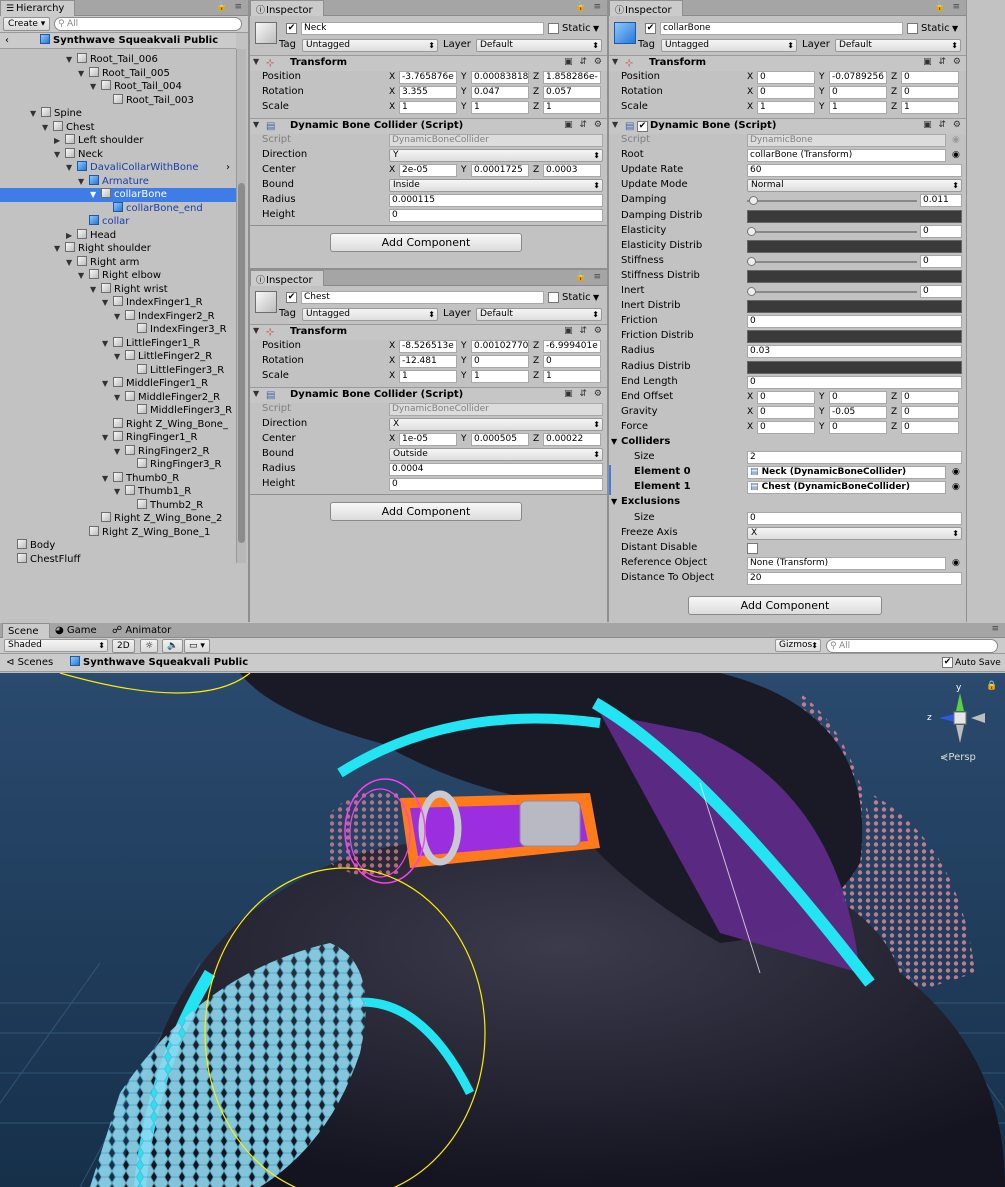 This screenshot has width=1005, height=1187. I want to click on collider-header: ▼ ▤ Dynamic Bone Collider (Script) ▣ ⇵ ⚙, so click(428, 126).